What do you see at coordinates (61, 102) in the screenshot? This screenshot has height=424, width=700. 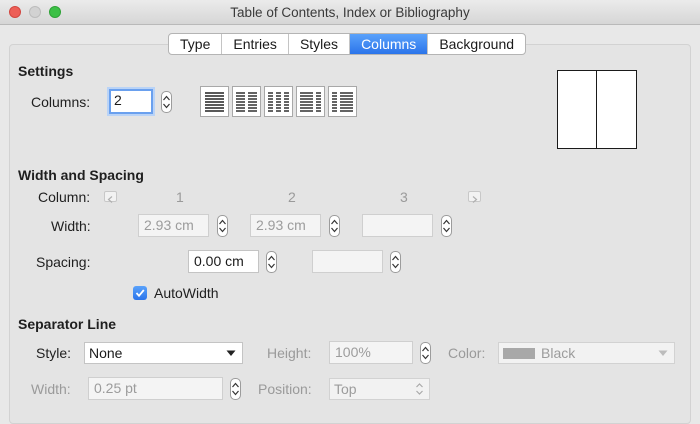 I see `columns-label: Columns:` at bounding box center [61, 102].